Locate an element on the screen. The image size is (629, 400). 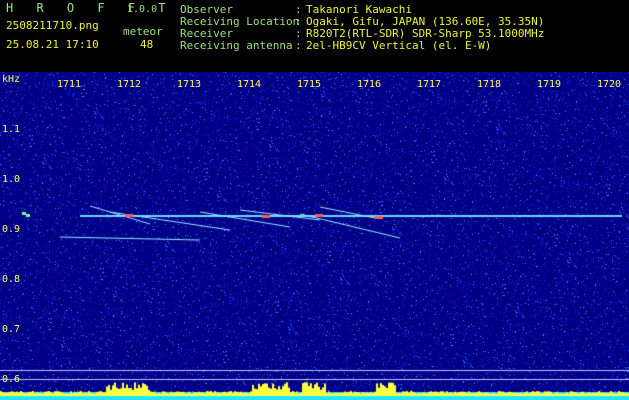
freq-tick-label: 0.6 is located at coordinates (11, 379).